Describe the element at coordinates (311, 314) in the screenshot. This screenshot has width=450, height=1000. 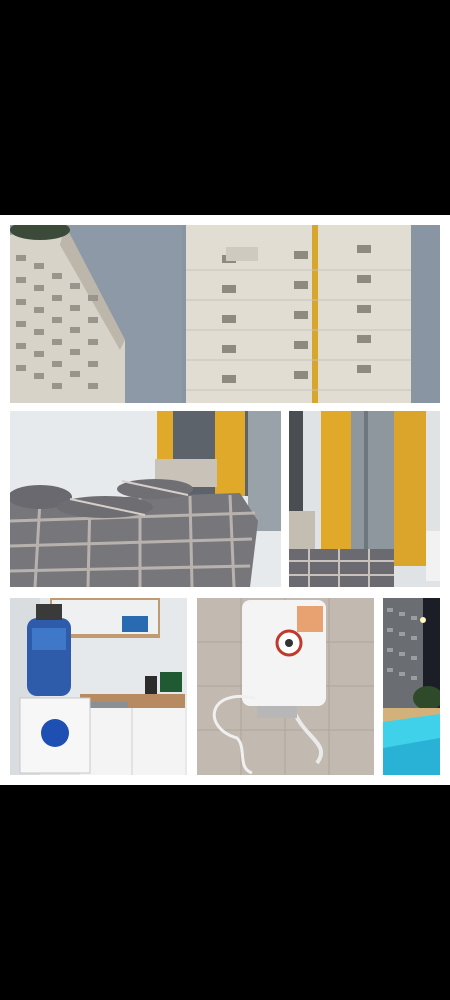
I see `photo-tower-right` at that location.